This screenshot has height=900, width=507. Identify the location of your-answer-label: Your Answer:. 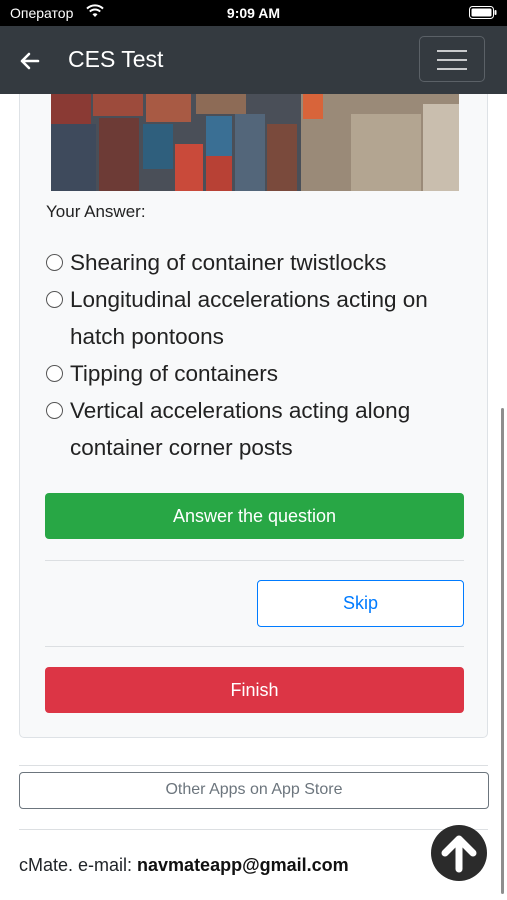
(96, 211).